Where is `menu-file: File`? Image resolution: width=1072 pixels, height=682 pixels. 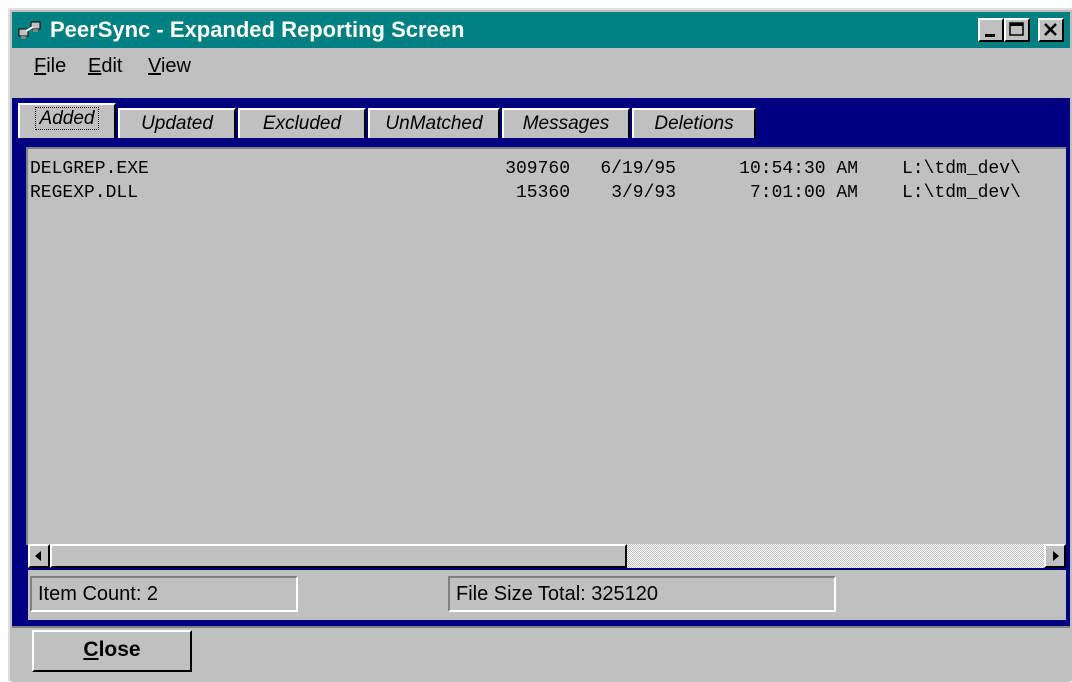
menu-file: File is located at coordinates (50, 66).